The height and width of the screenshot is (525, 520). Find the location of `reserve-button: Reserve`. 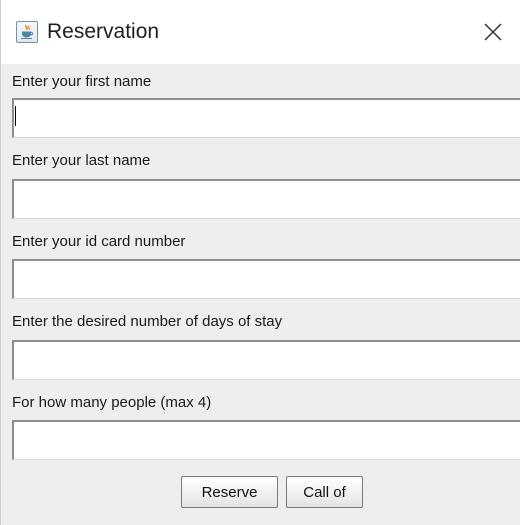

reserve-button: Reserve is located at coordinates (229, 492).